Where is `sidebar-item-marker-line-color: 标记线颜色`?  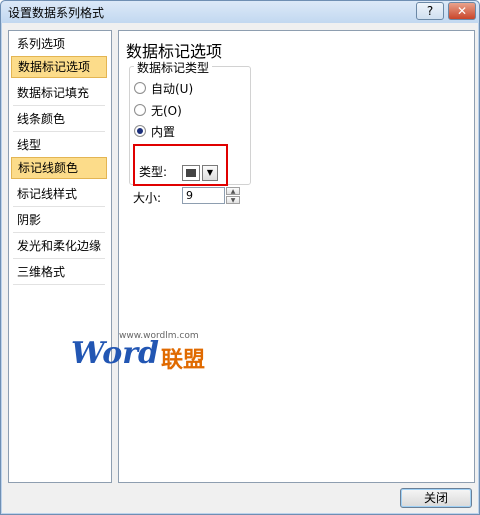 sidebar-item-marker-line-color: 标记线颜色 is located at coordinates (59, 168).